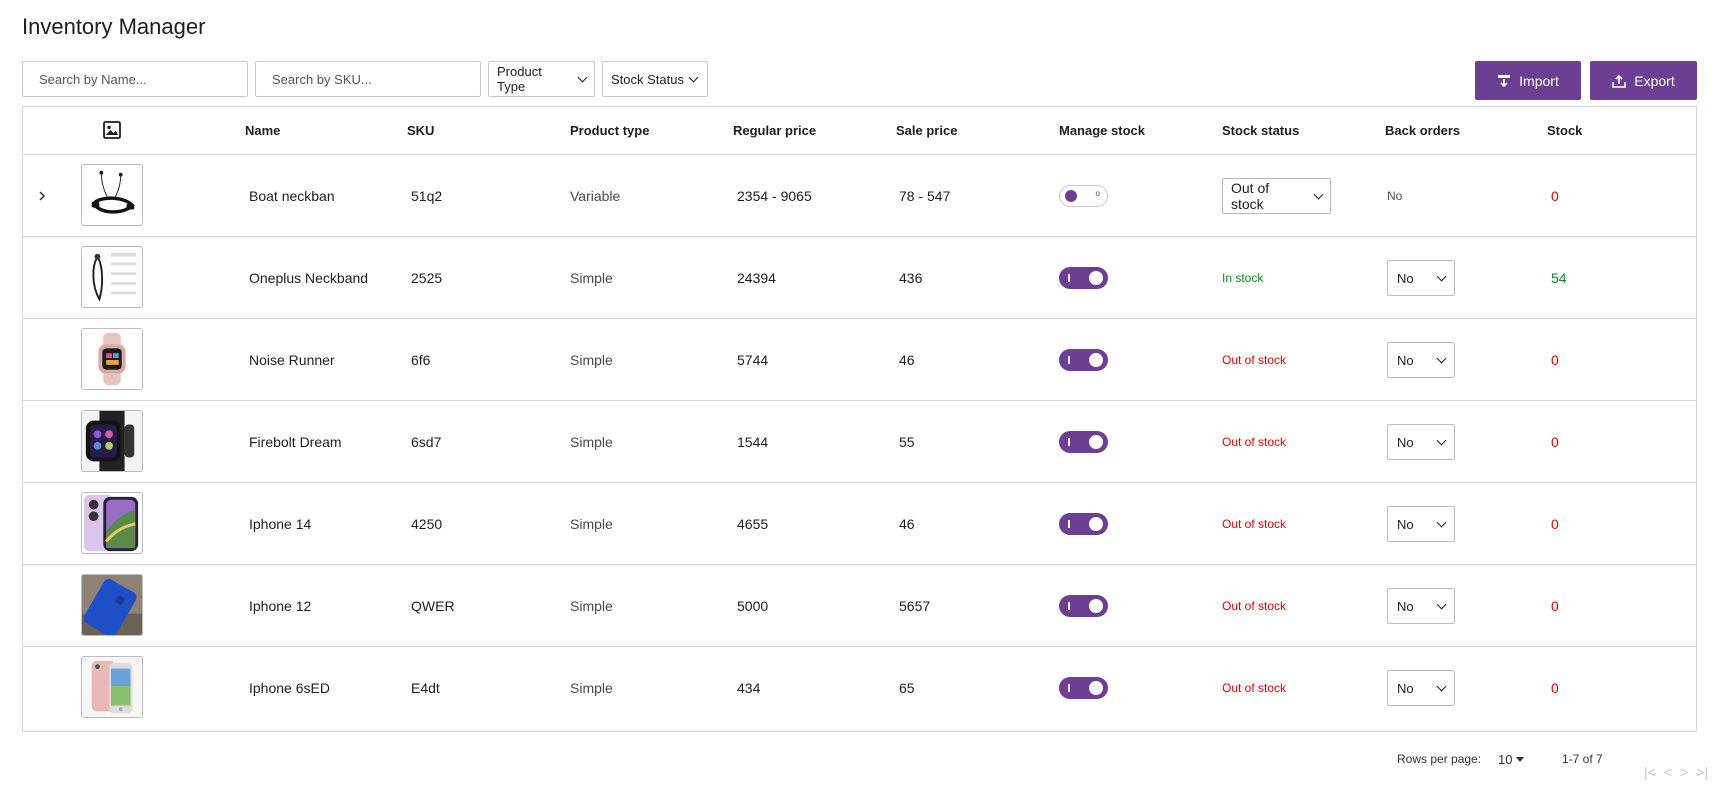  I want to click on toggle-off-label: o, so click(1097, 193).